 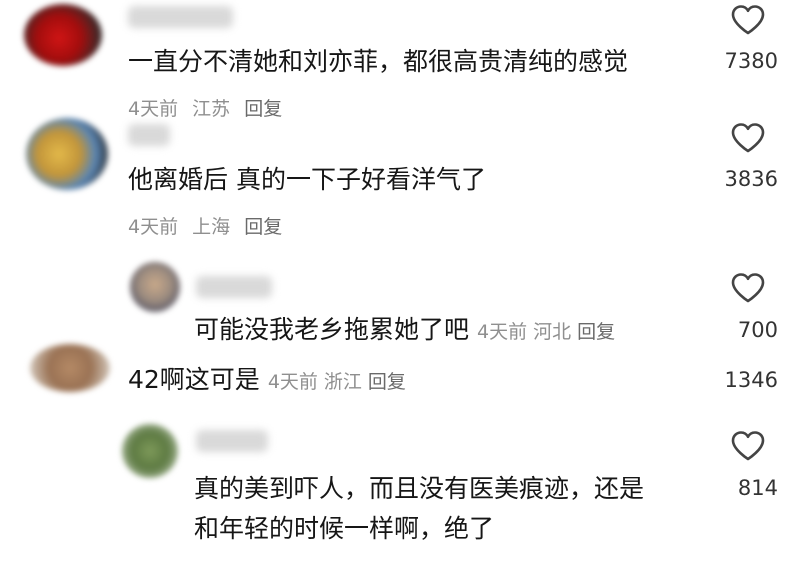 What do you see at coordinates (751, 61) in the screenshot?
I see `like-count: 7380` at bounding box center [751, 61].